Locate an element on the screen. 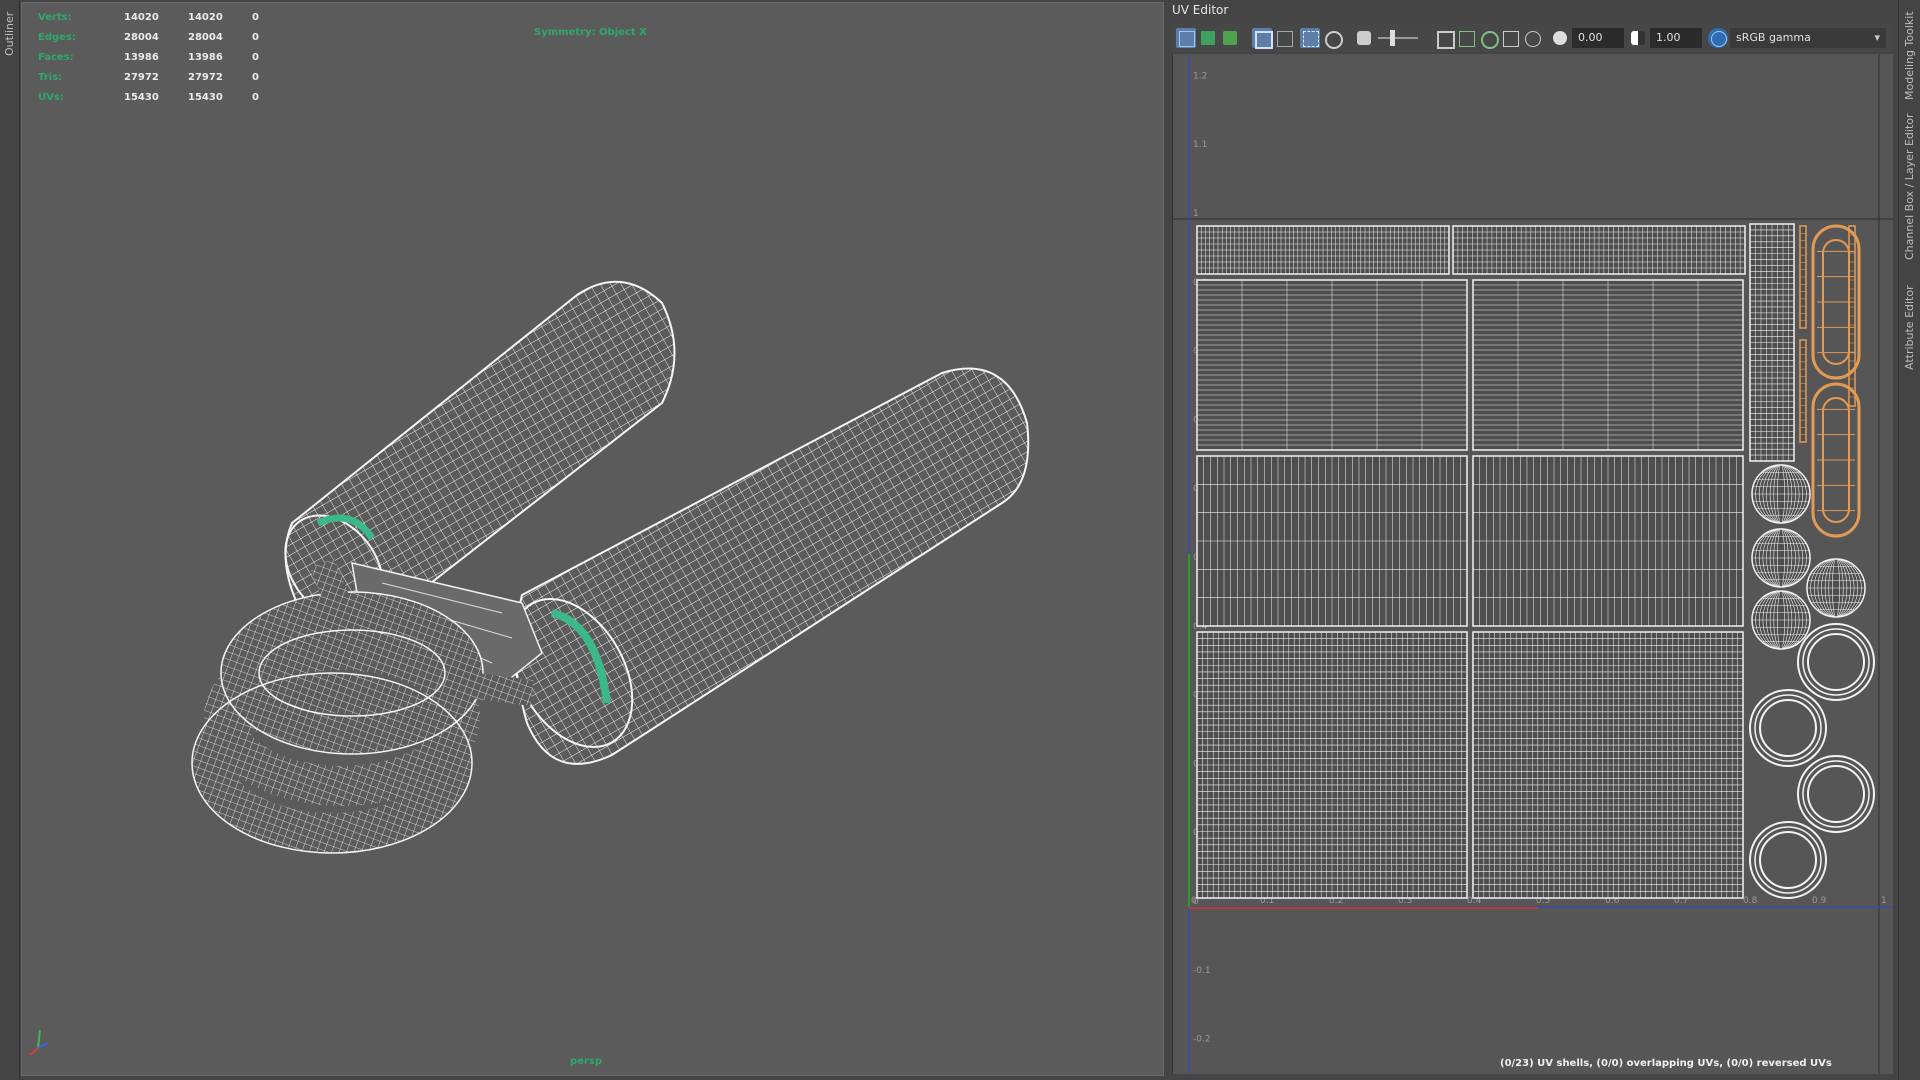 The width and height of the screenshot is (1920, 1080). uv-editor-title: UV Editor is located at coordinates (1200, 10).